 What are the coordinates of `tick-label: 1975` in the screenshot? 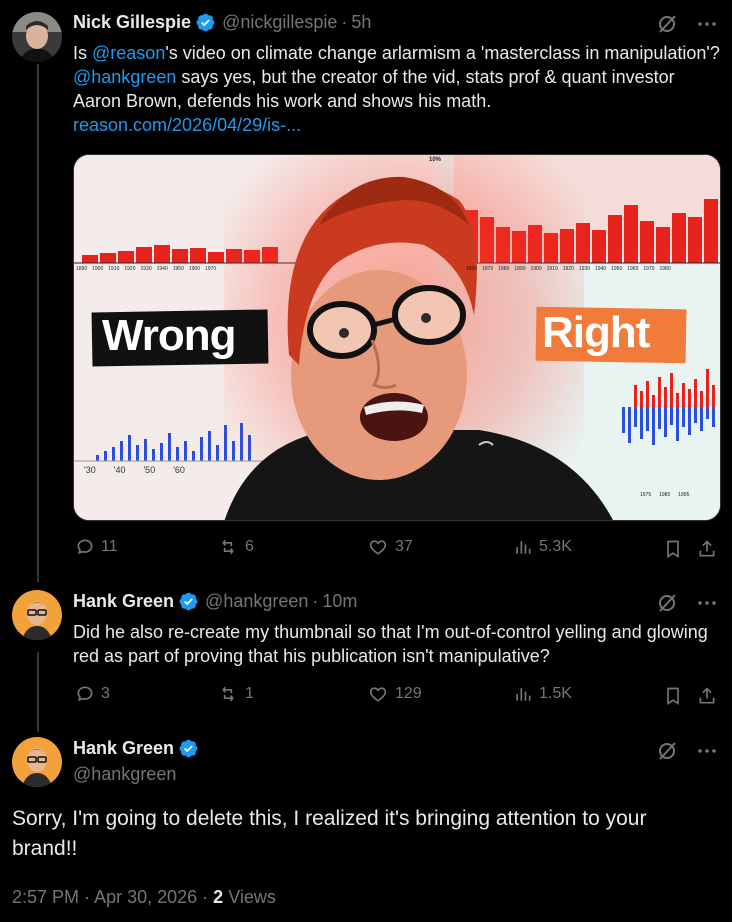 It's located at (646, 495).